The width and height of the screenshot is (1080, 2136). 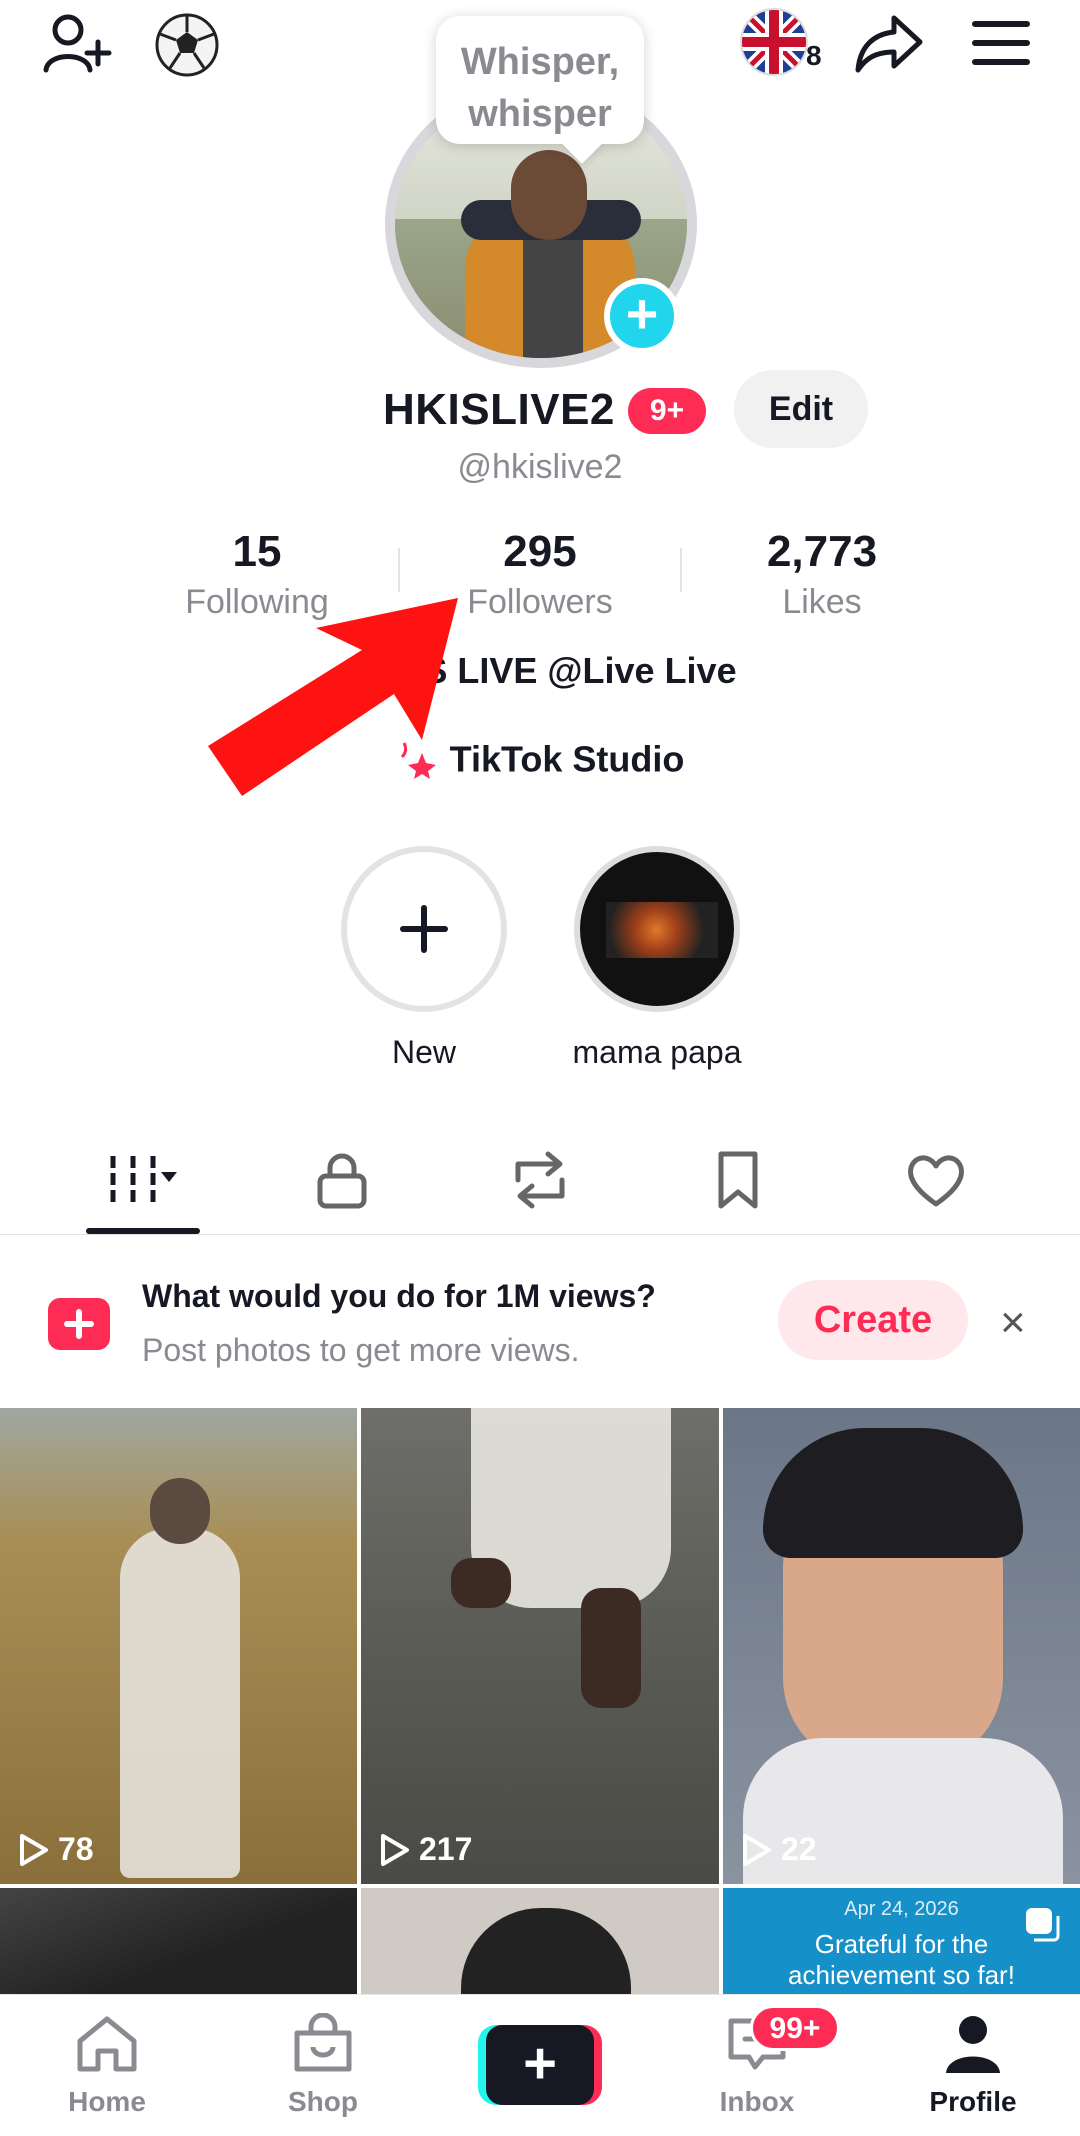 I want to click on nav-home: Home, so click(x=107, y=2065).